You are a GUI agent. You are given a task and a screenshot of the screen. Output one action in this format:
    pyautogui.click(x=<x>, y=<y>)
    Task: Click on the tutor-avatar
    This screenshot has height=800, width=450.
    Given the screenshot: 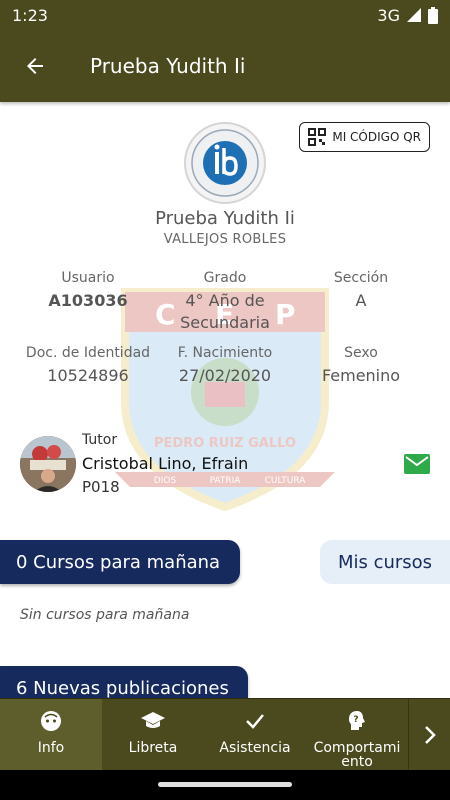 What is the action you would take?
    pyautogui.click(x=48, y=464)
    